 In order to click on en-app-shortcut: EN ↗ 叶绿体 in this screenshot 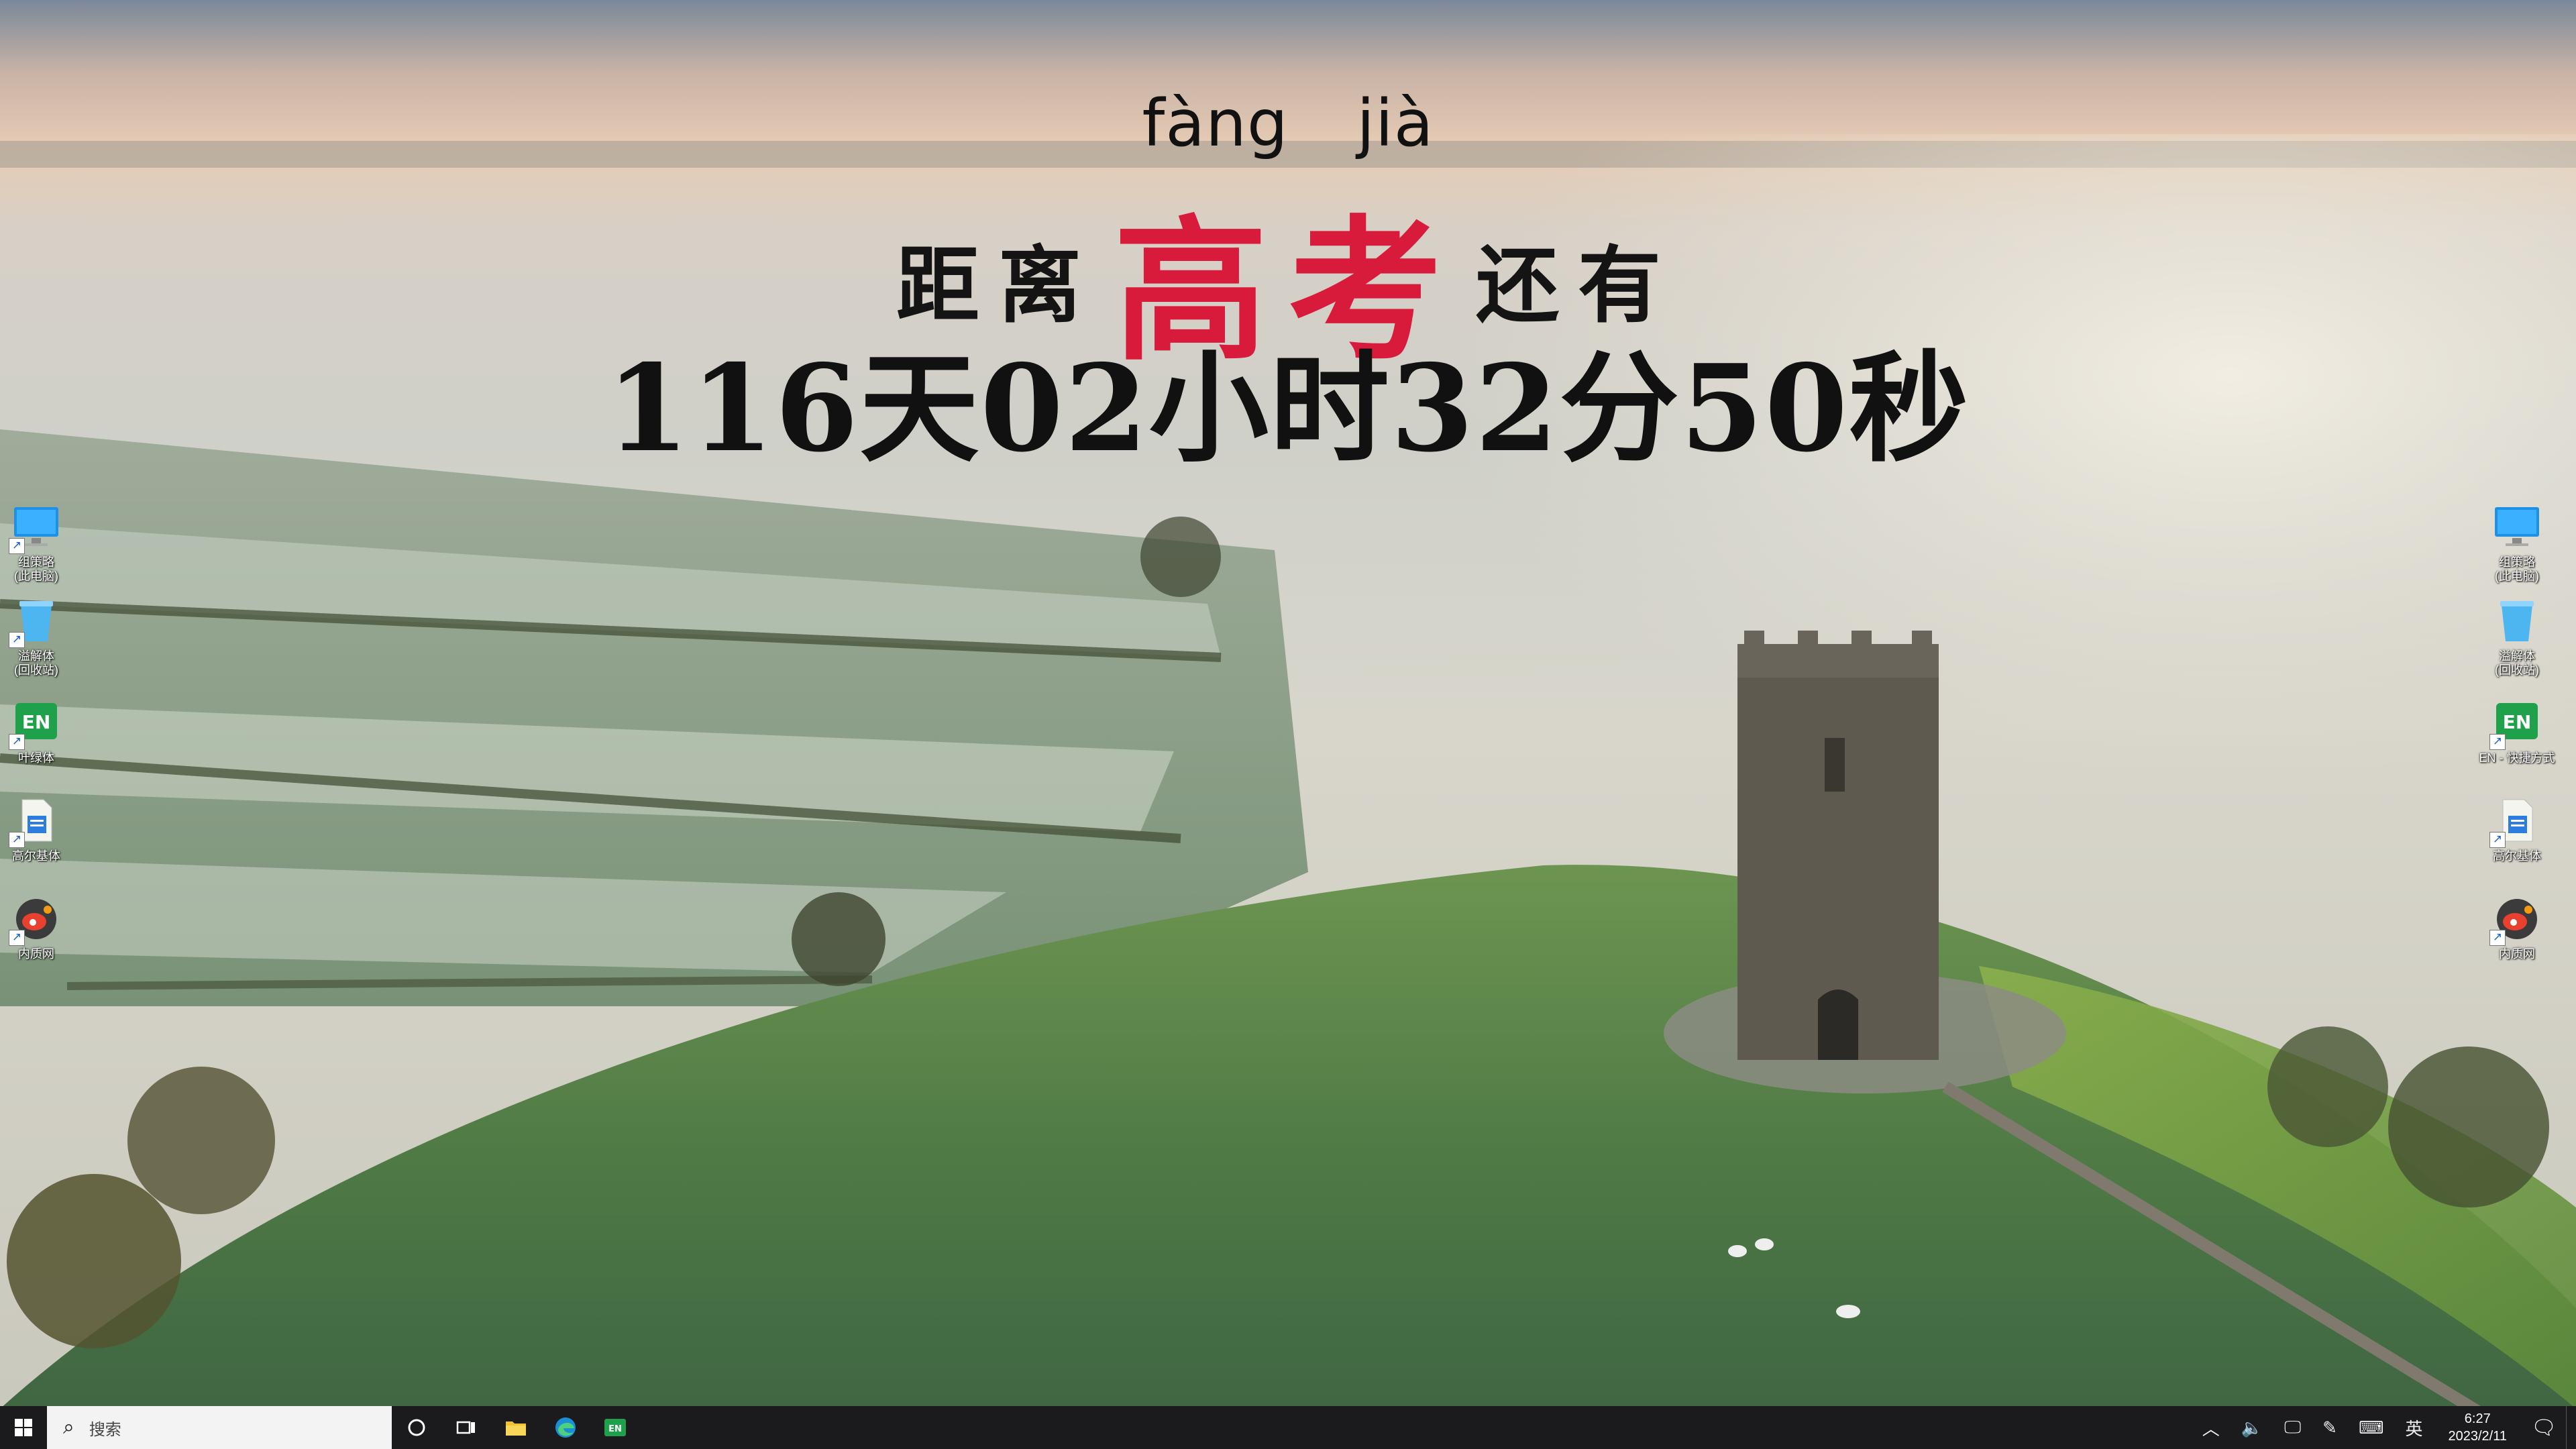, I will do `click(38, 731)`.